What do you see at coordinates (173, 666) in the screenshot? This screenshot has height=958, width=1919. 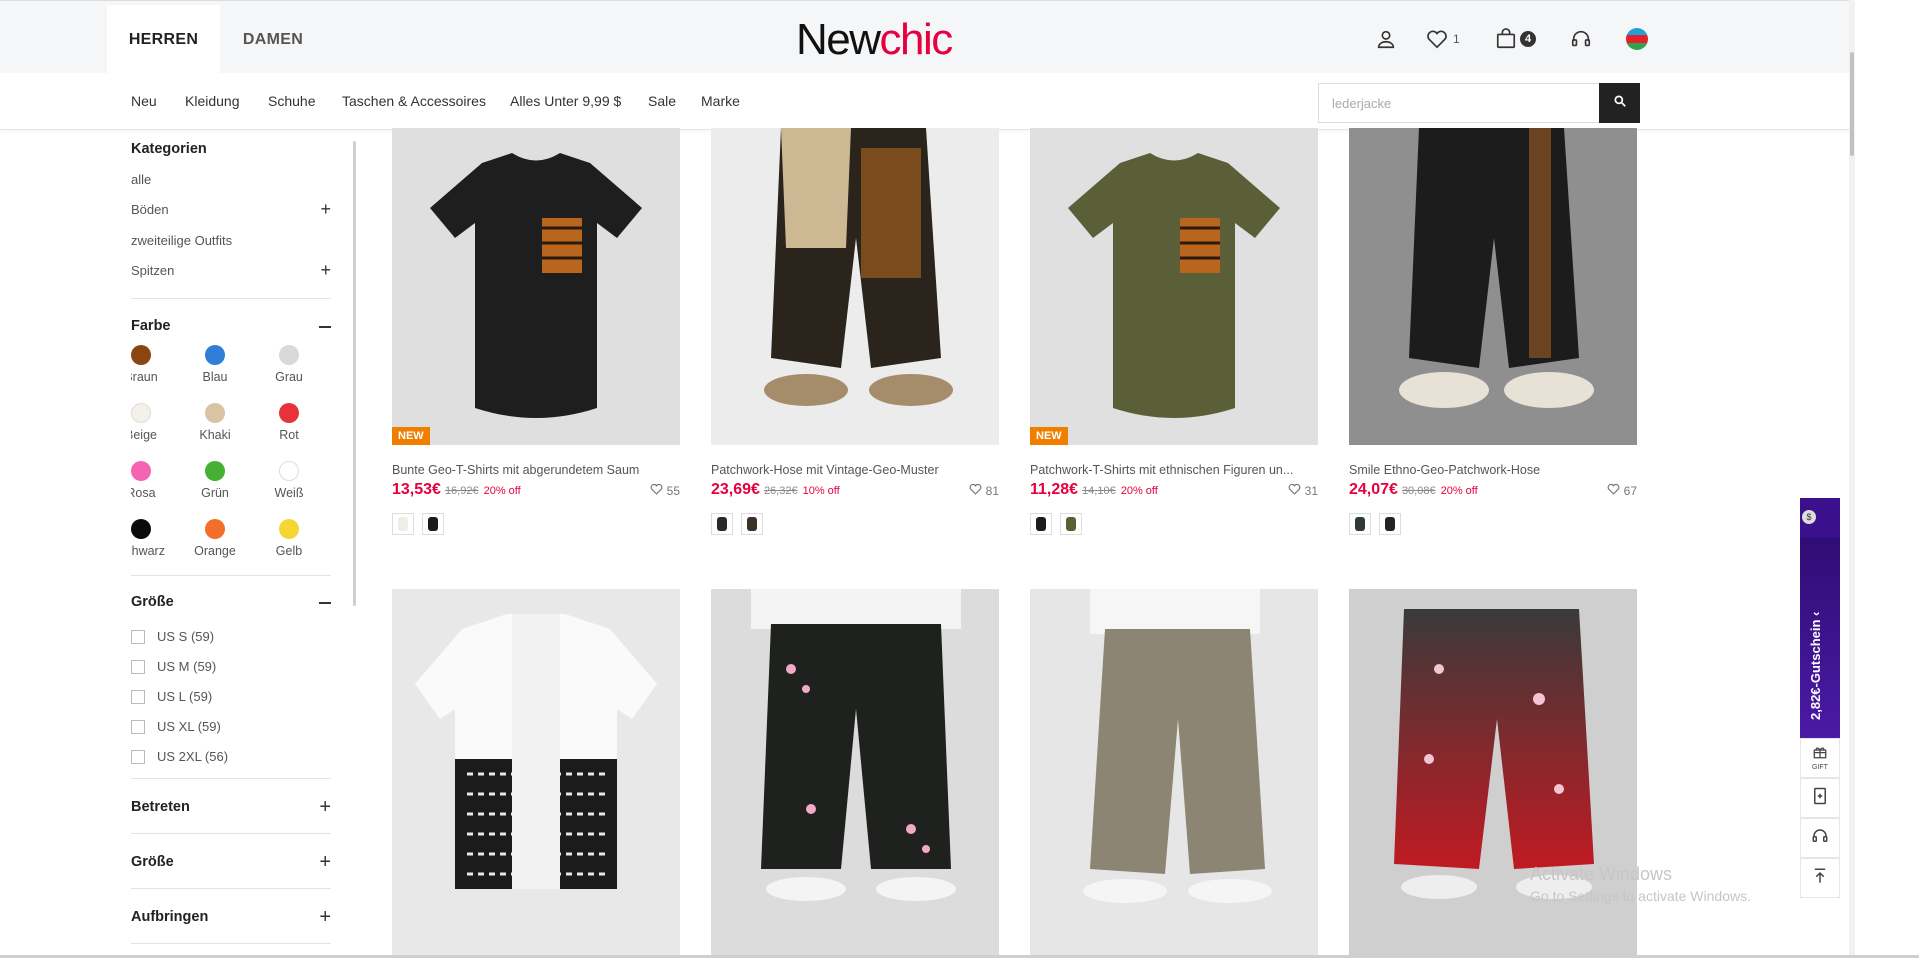 I see `size-option: US M (59)` at bounding box center [173, 666].